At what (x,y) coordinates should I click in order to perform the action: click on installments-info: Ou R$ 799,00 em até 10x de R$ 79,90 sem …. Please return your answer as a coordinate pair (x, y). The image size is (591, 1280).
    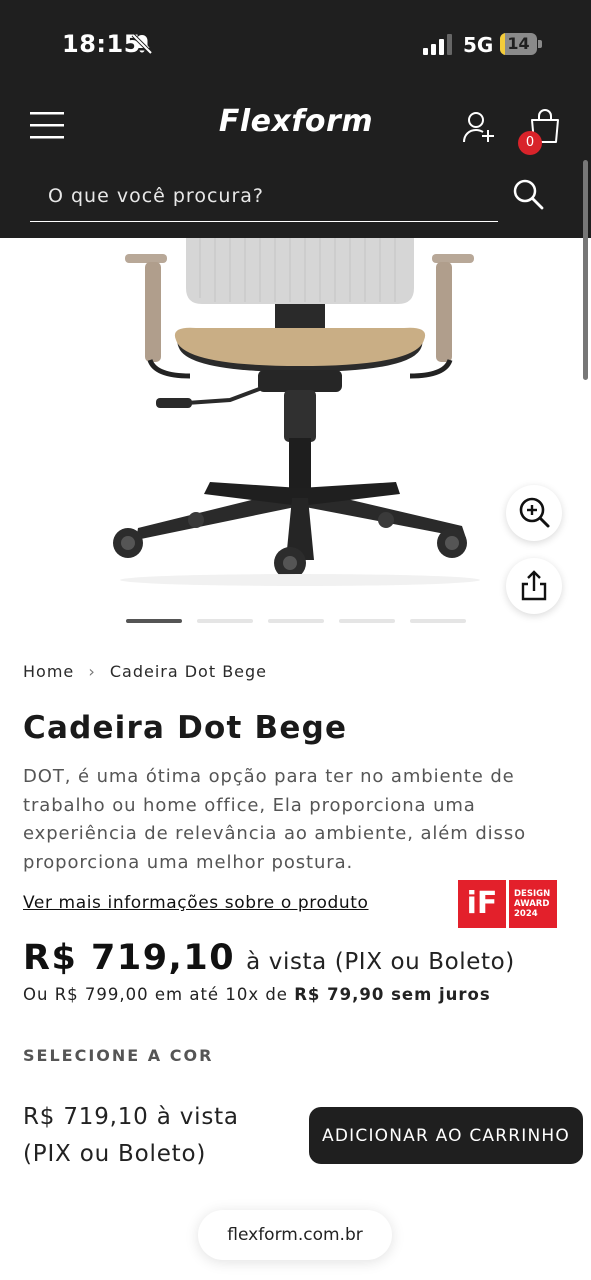
    Looking at the image, I should click on (257, 994).